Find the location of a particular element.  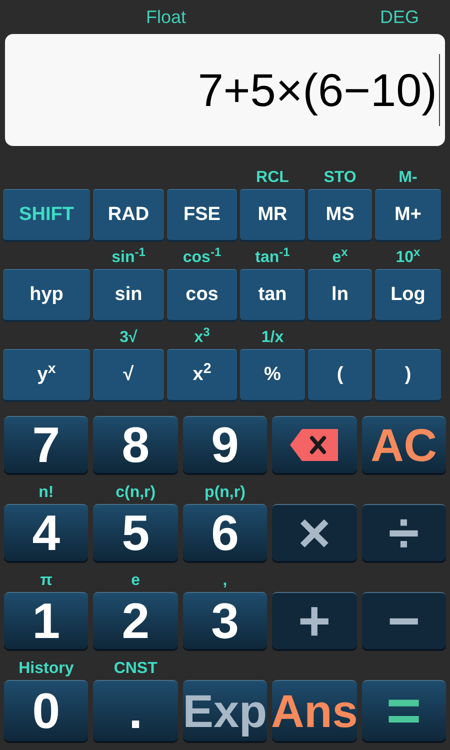

text-cursor is located at coordinates (439, 90).